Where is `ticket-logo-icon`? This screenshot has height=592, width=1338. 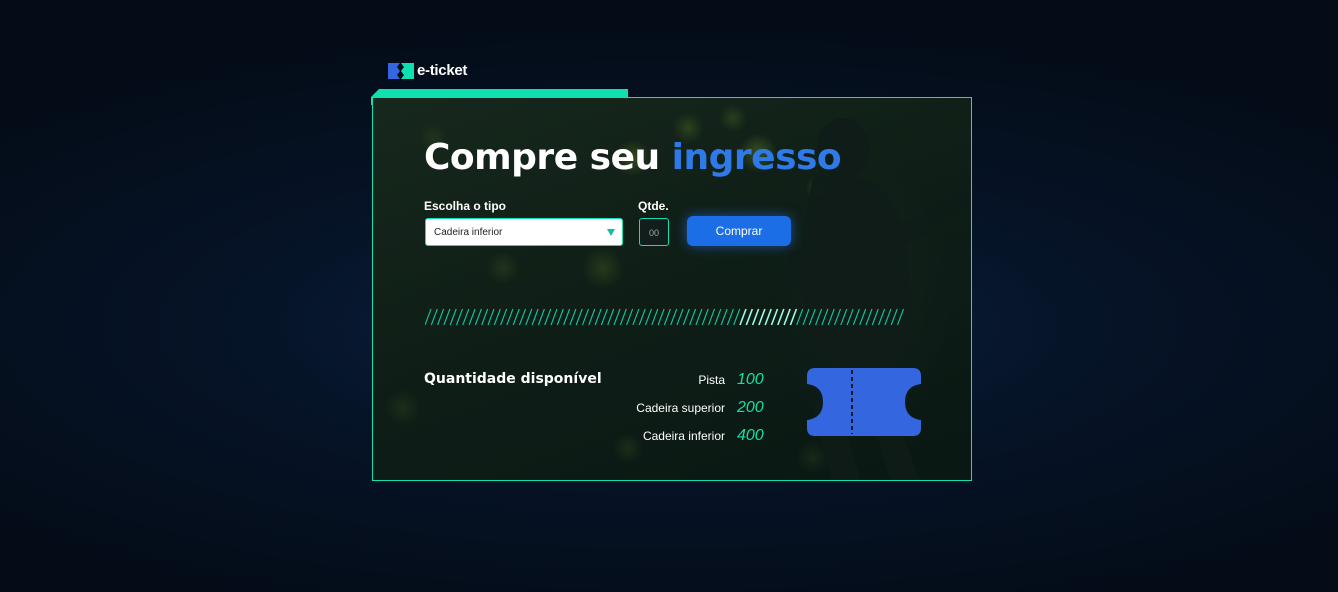
ticket-logo-icon is located at coordinates (401, 70).